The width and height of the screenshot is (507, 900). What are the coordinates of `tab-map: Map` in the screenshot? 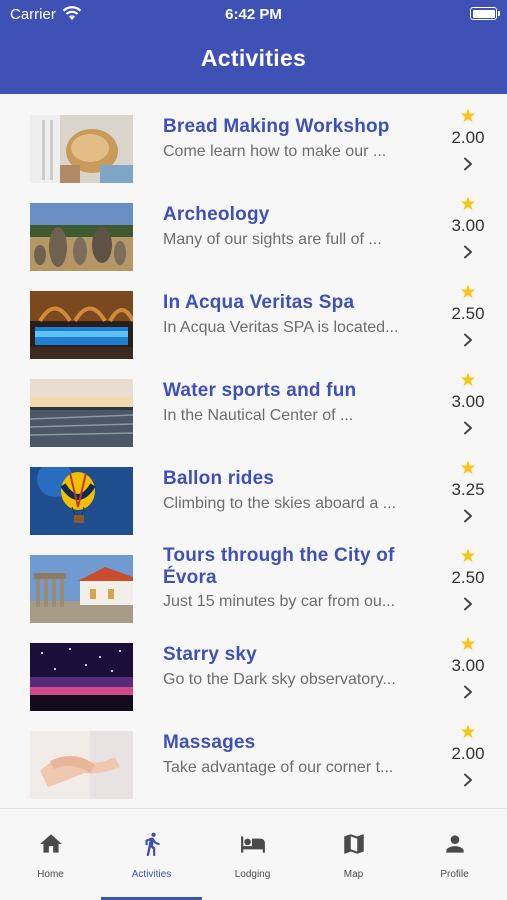 It's located at (353, 854).